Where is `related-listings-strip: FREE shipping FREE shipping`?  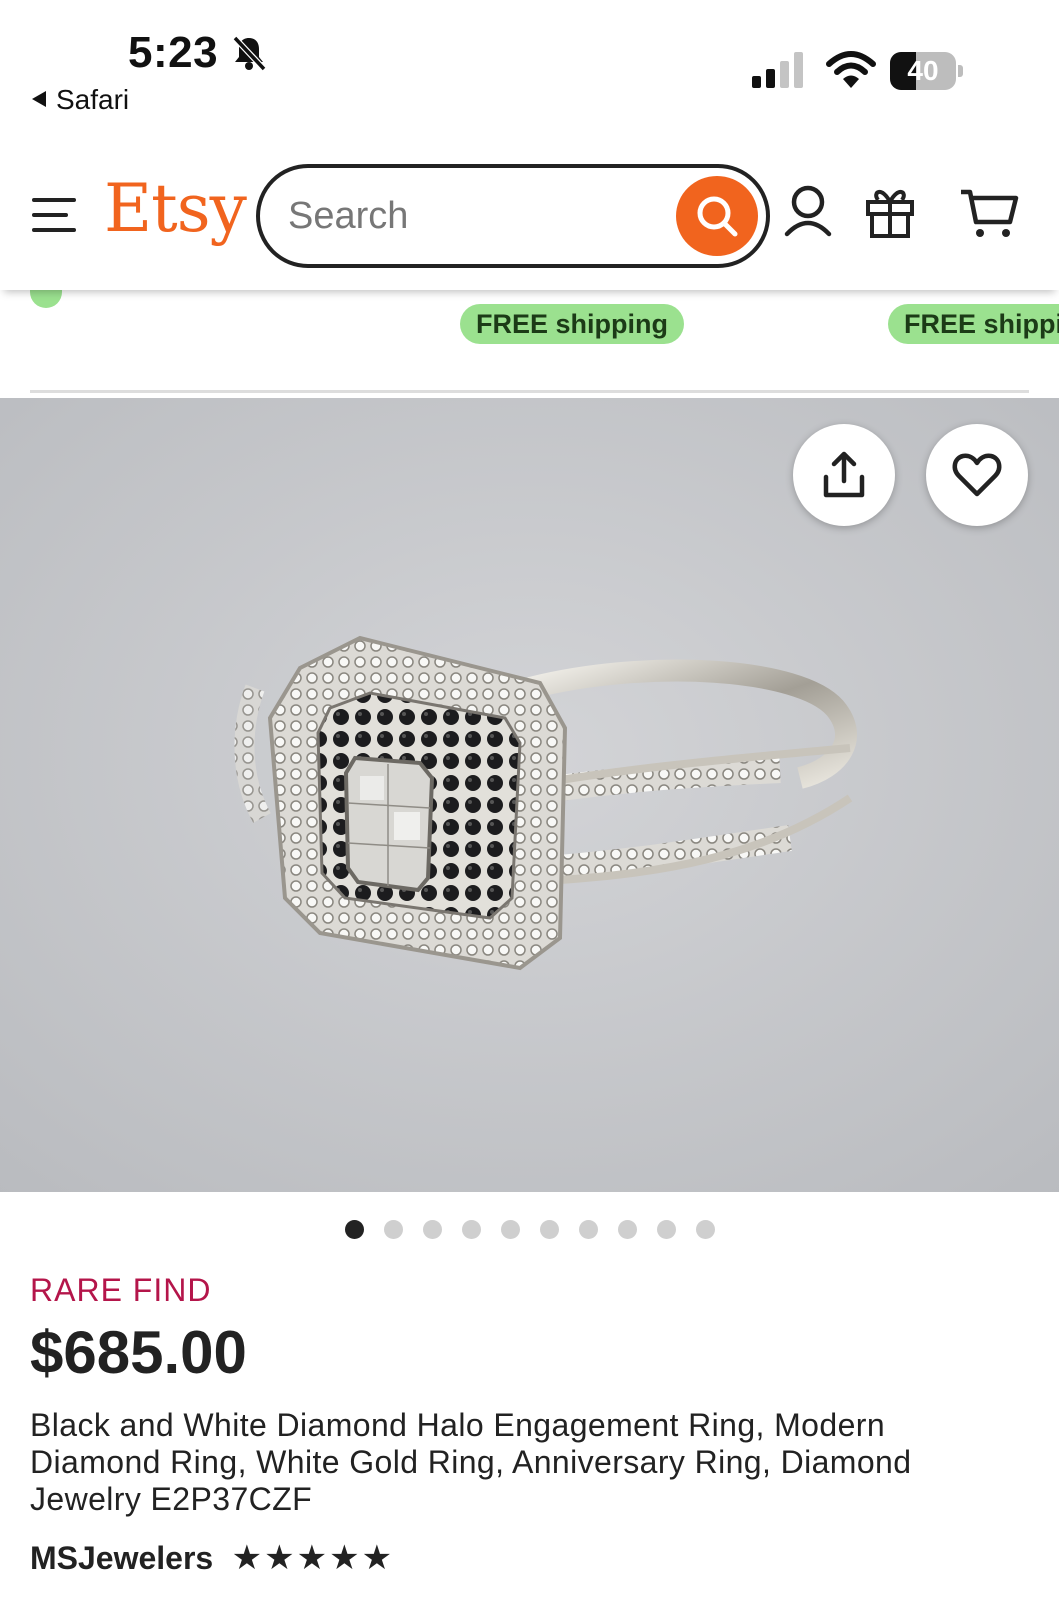 related-listings-strip: FREE shipping FREE shipping is located at coordinates (529, 340).